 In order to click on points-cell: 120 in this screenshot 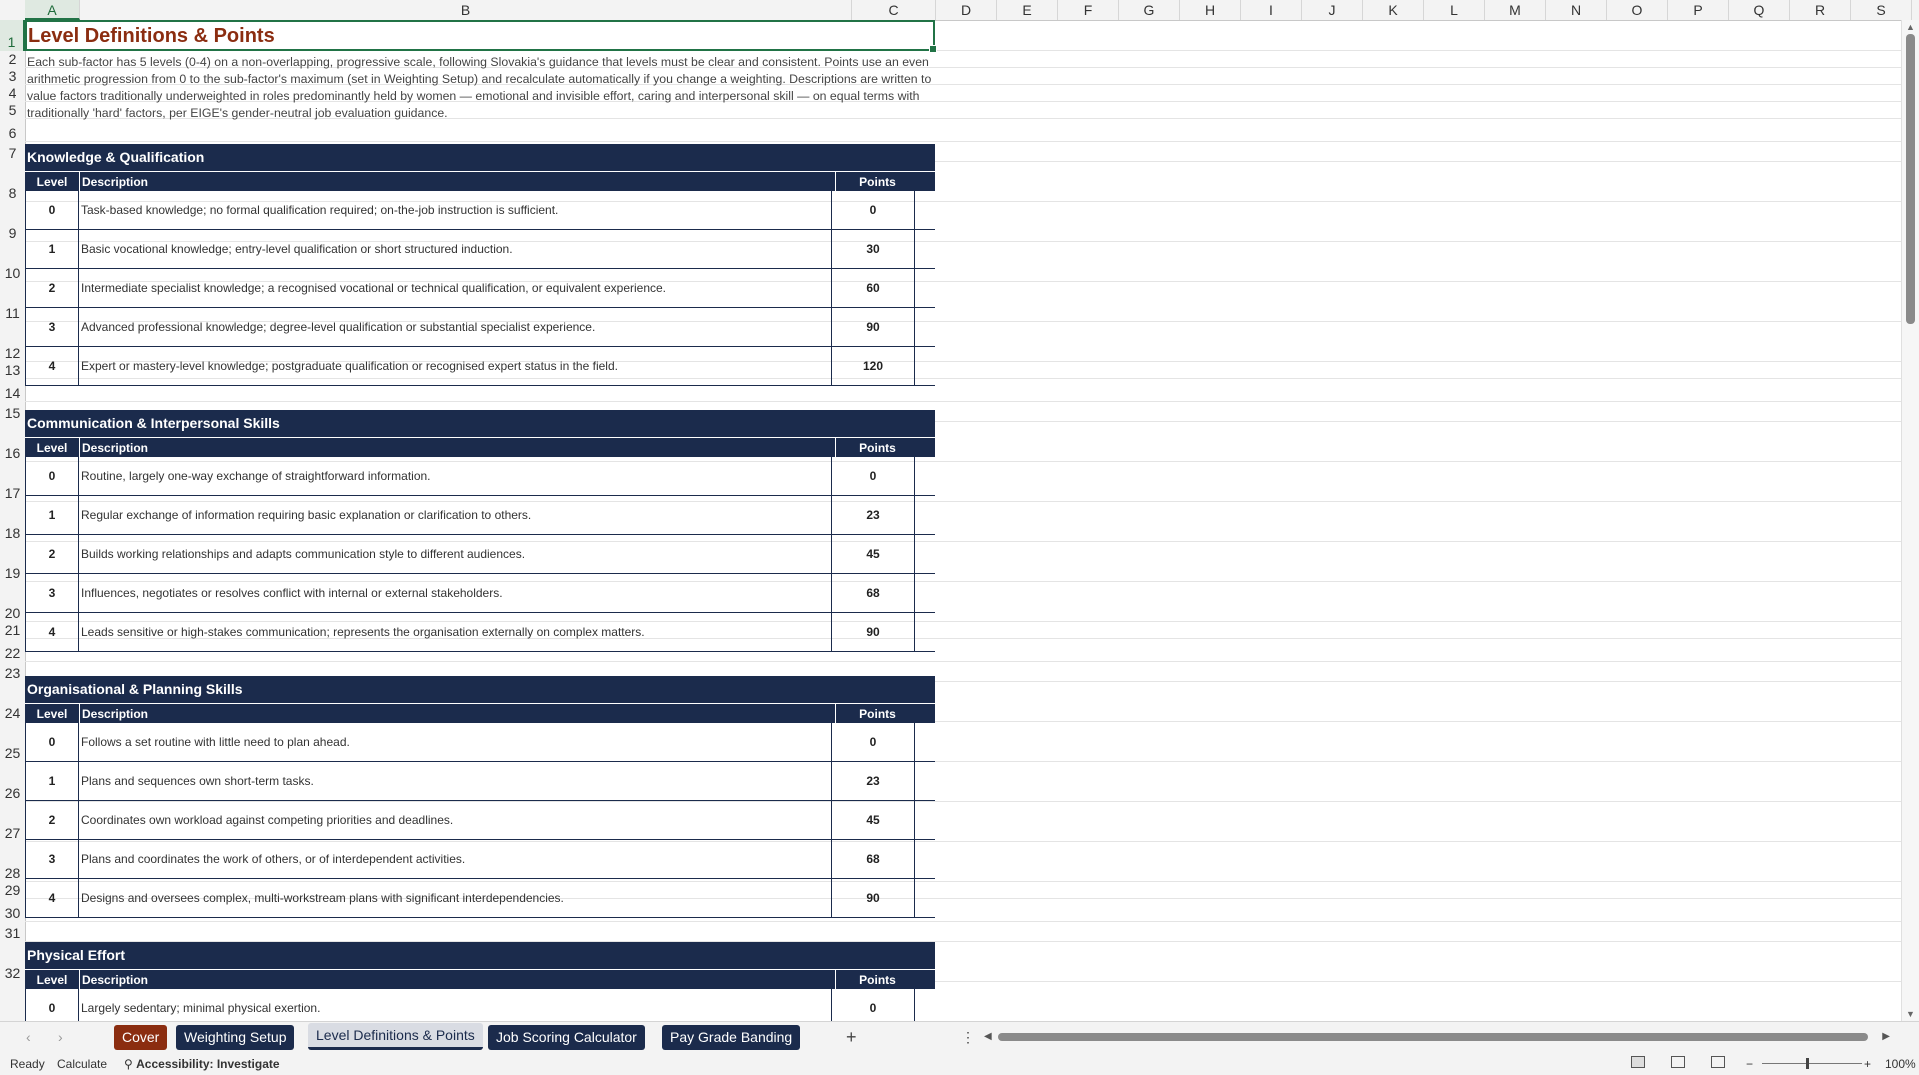, I will do `click(873, 366)`.